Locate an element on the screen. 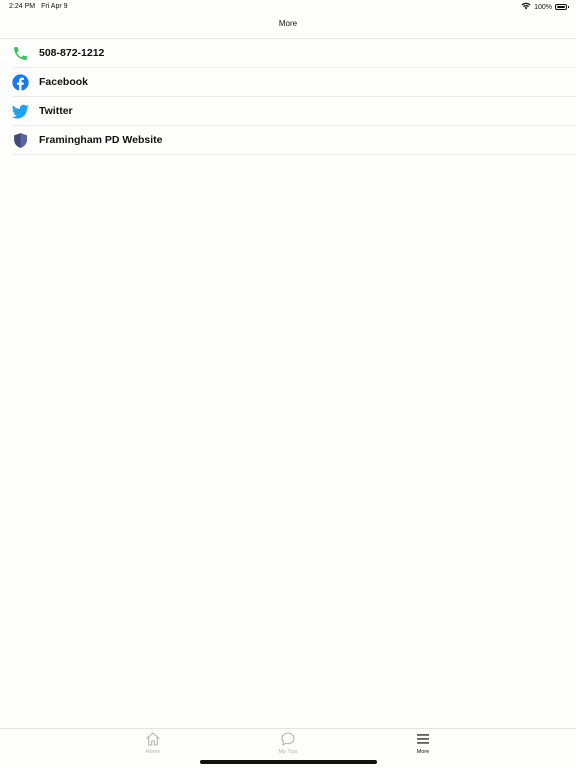 This screenshot has width=576, height=768. tab-more: More is located at coordinates (423, 745).